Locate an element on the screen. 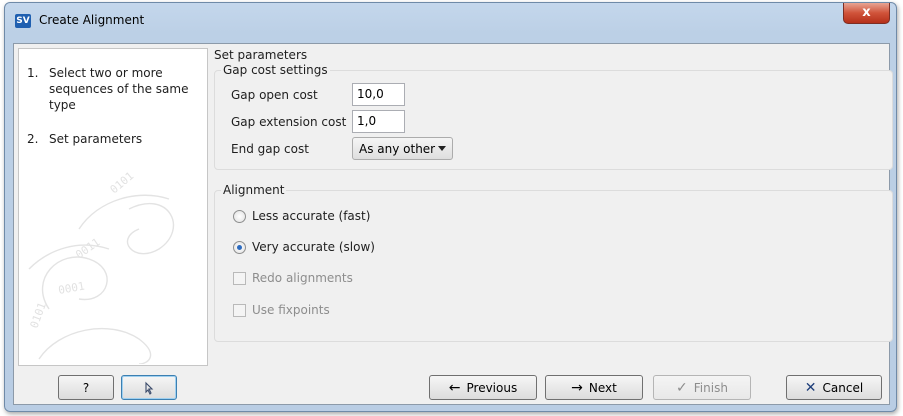 Image resolution: width=903 pixels, height=416 pixels. end-gap-dropdown: As any other is located at coordinates (402, 148).